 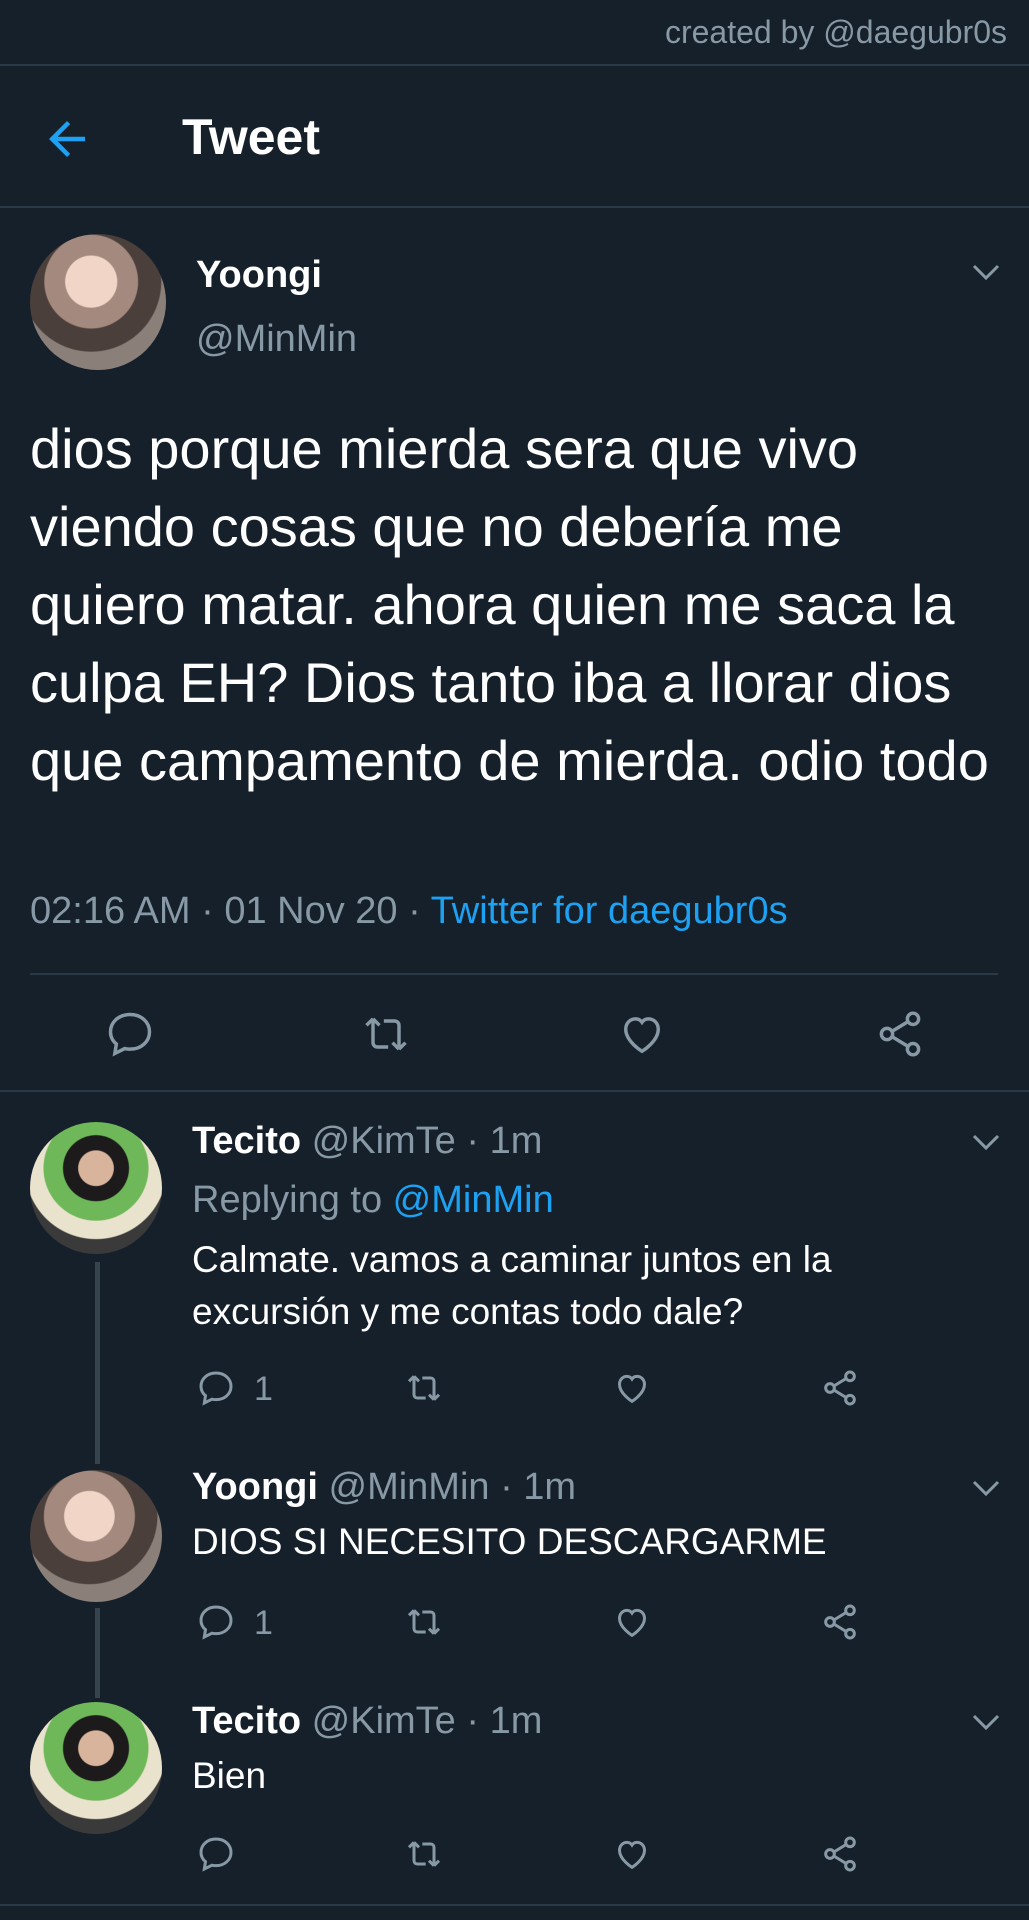 What do you see at coordinates (447, 1487) in the screenshot?
I see `reply-meta: @MinMin · 1m` at bounding box center [447, 1487].